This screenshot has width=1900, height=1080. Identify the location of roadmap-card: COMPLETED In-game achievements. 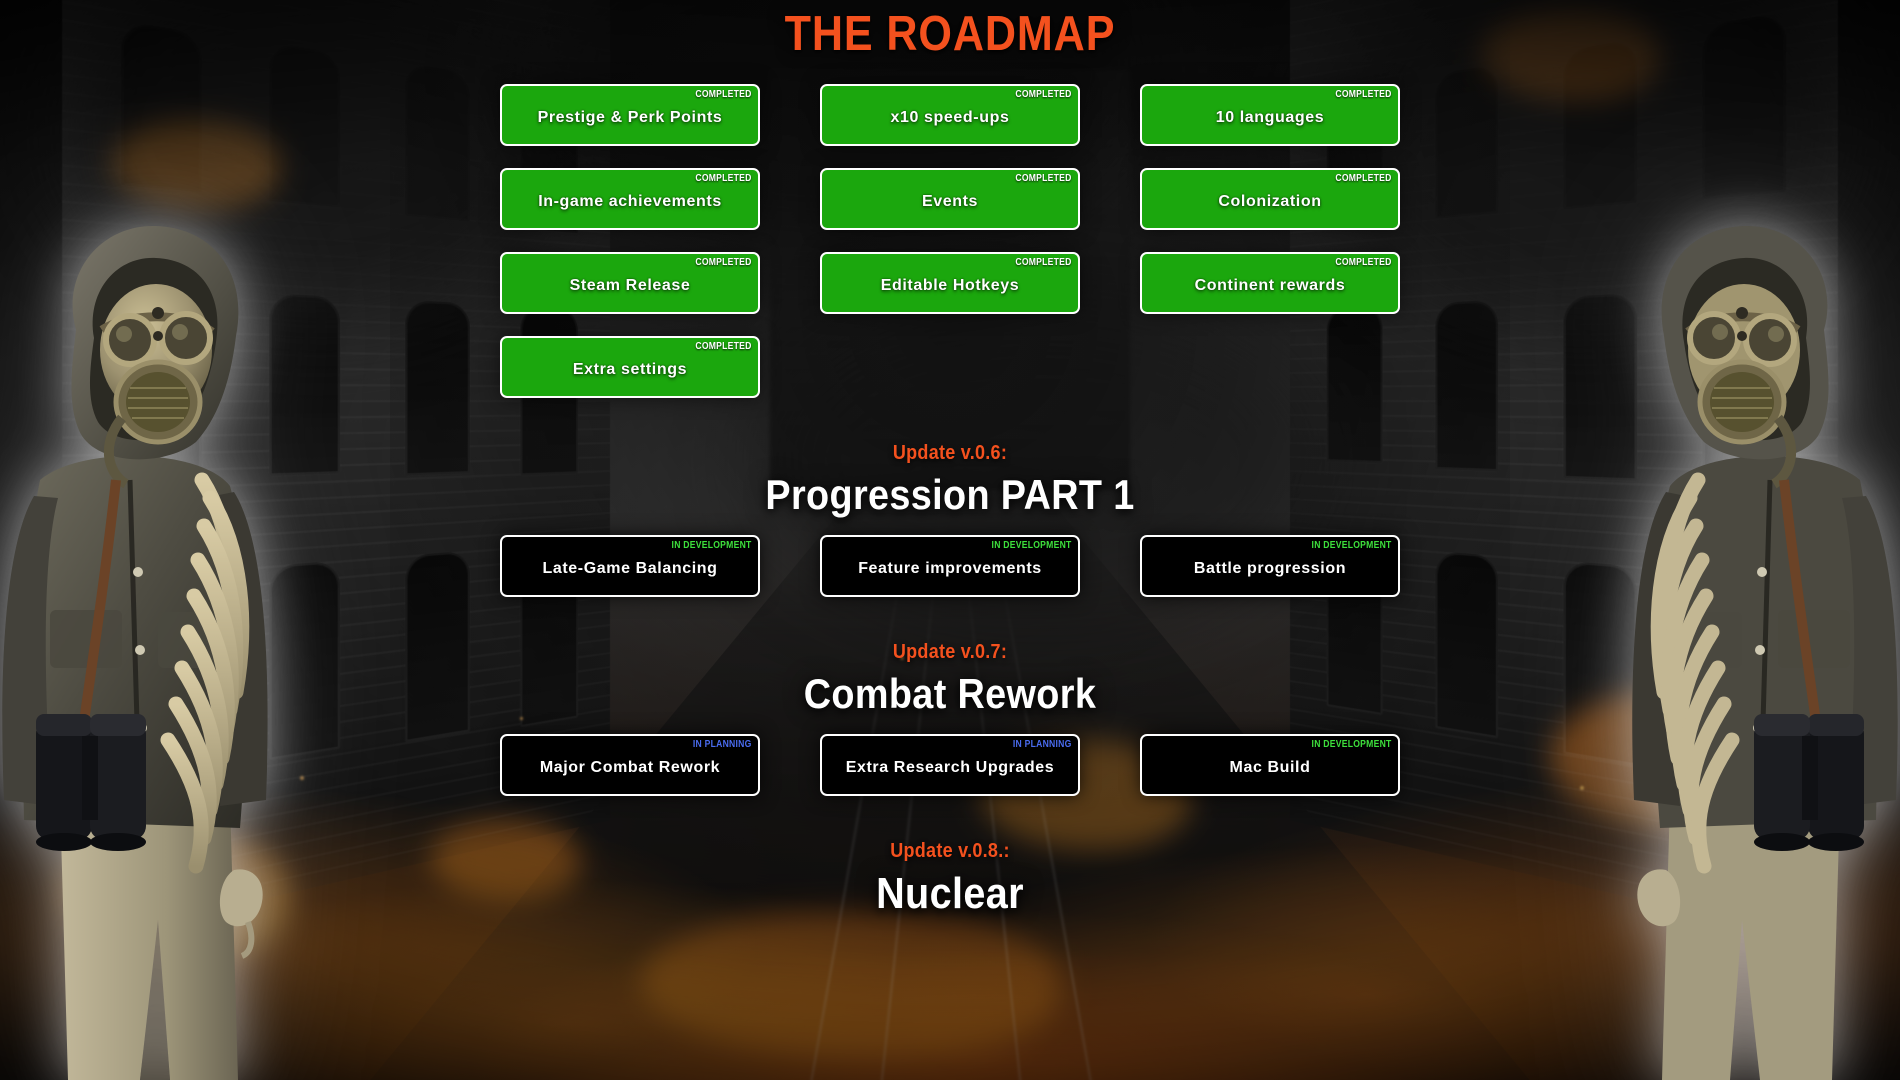
(630, 199).